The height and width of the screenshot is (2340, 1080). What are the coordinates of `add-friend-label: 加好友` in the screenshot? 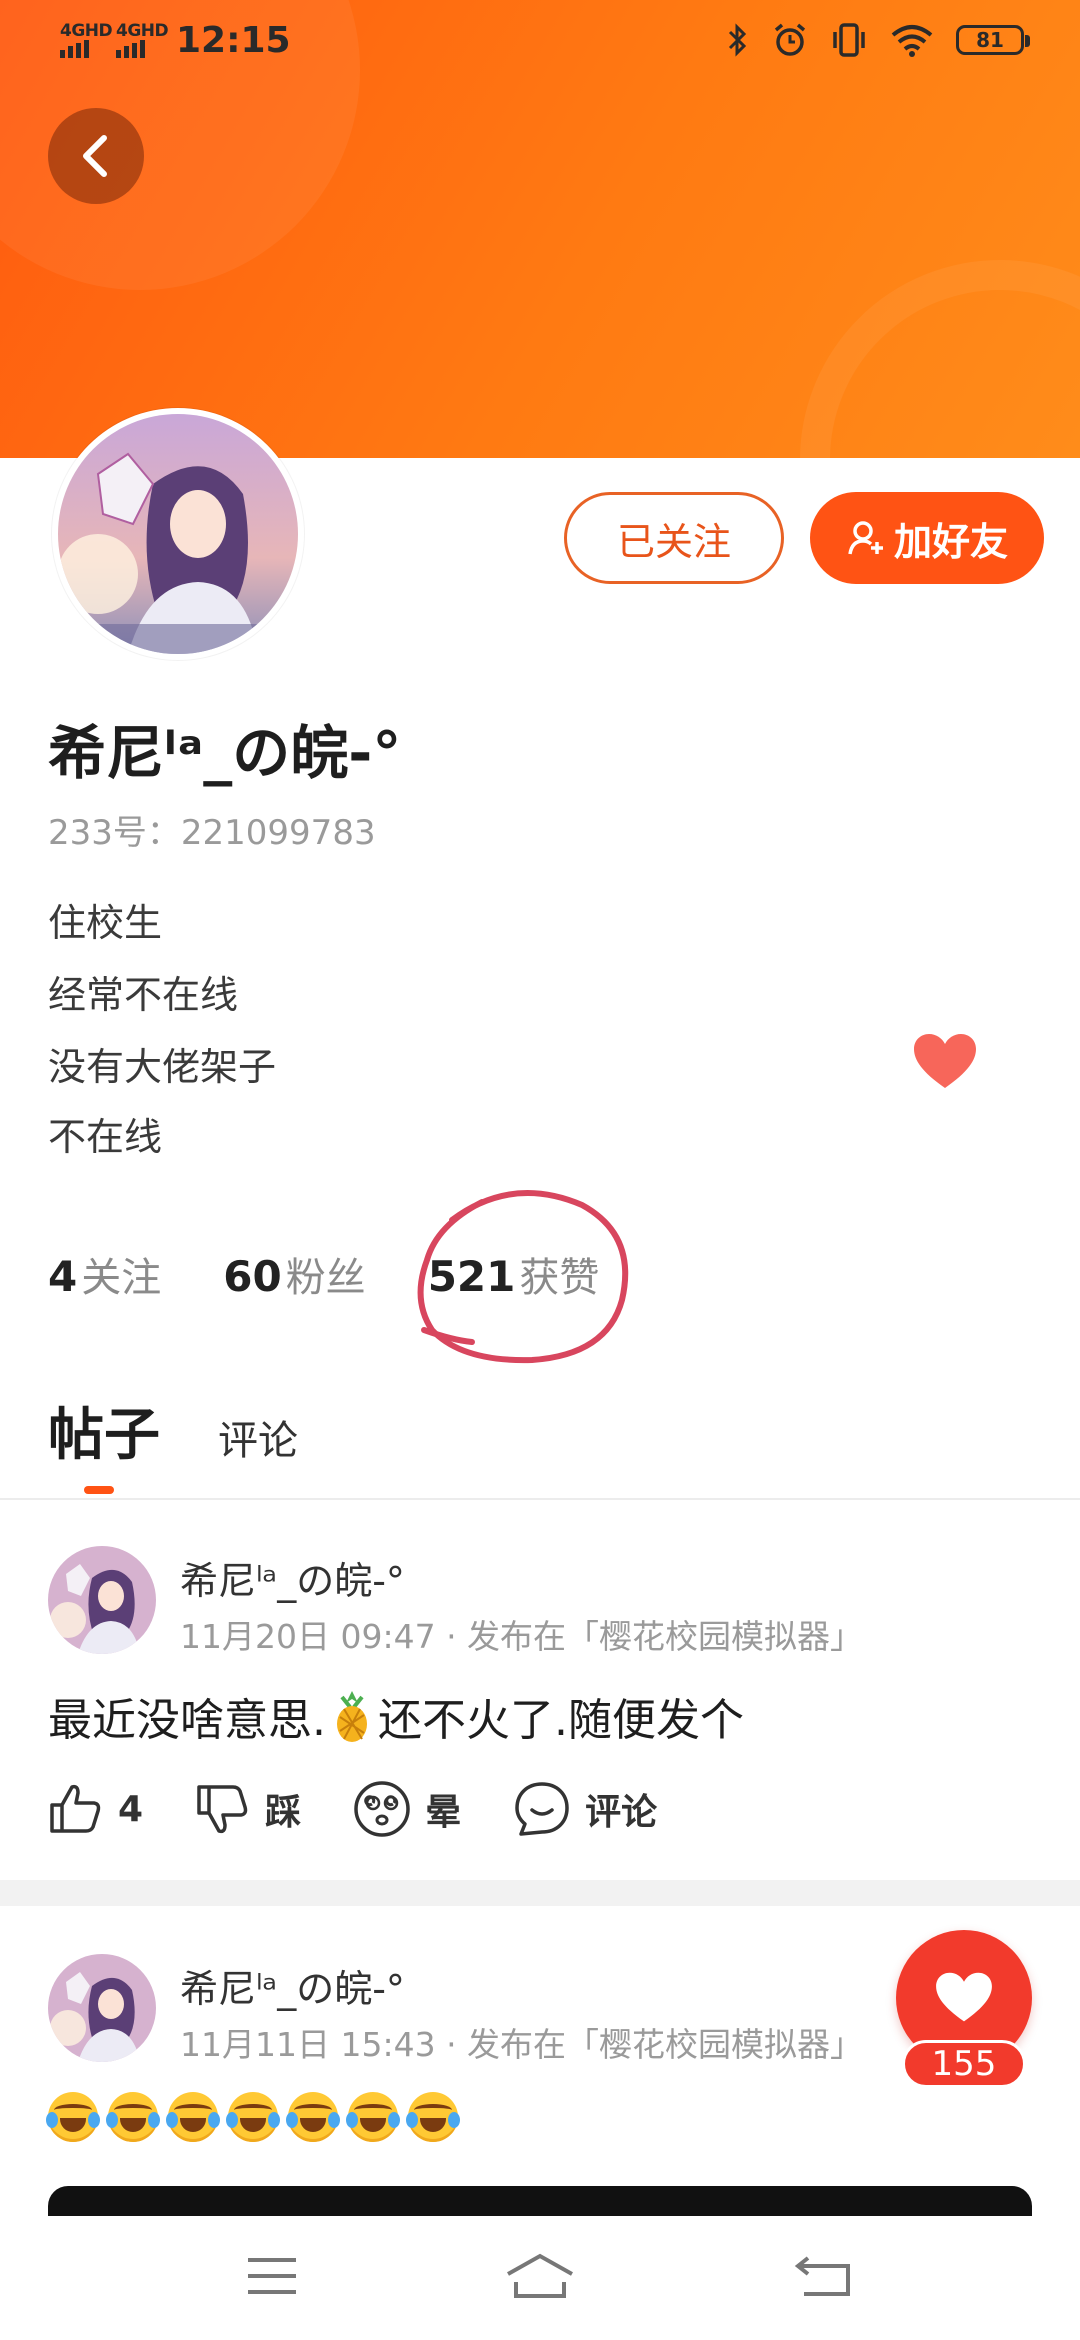 It's located at (950, 541).